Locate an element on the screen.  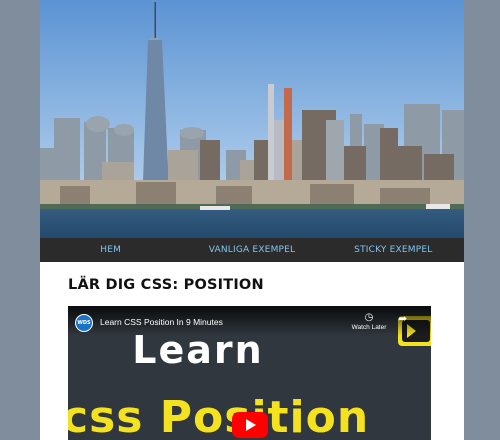
share-icon: ➦ is located at coordinates (402, 318).